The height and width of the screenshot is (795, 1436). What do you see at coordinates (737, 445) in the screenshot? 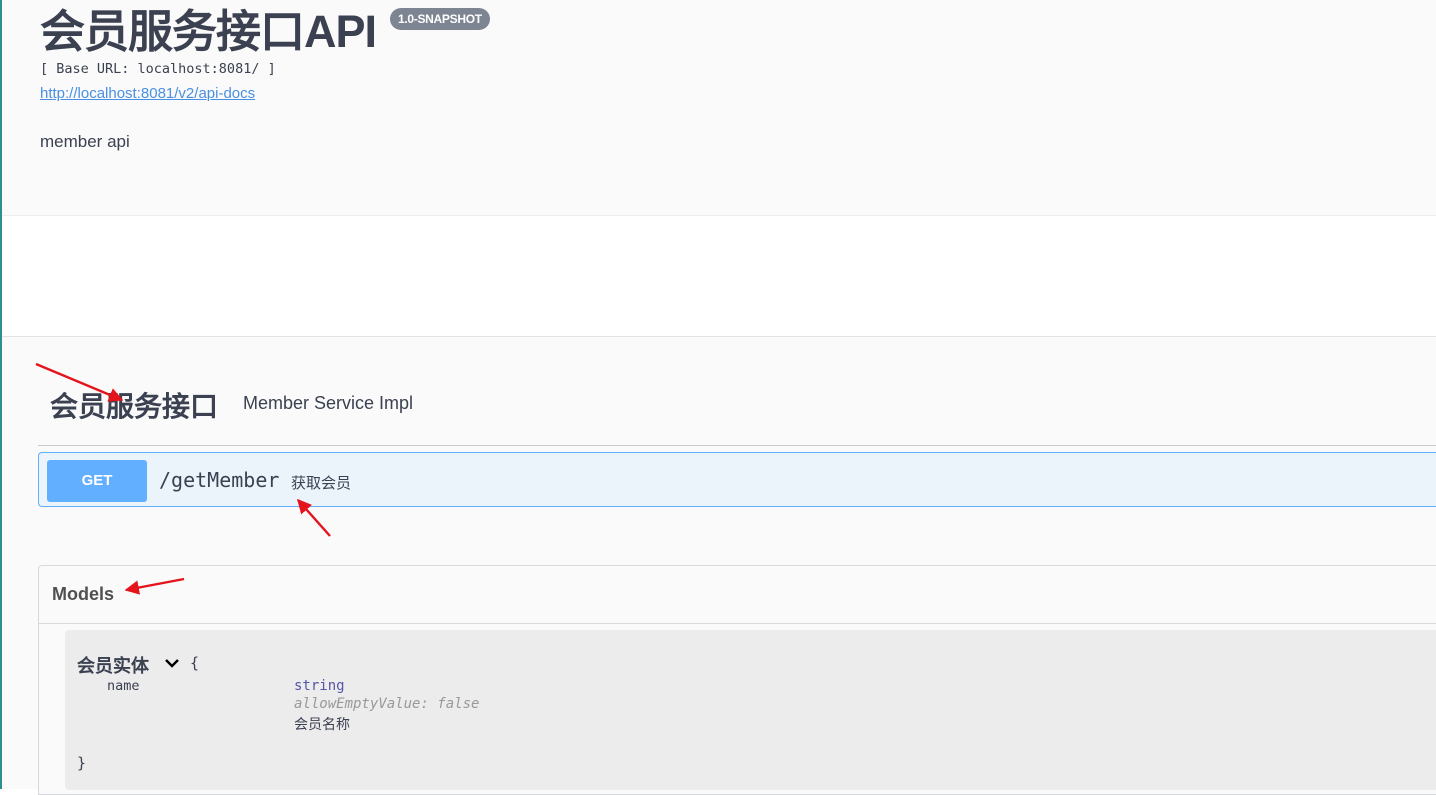
I see `tag-divider` at bounding box center [737, 445].